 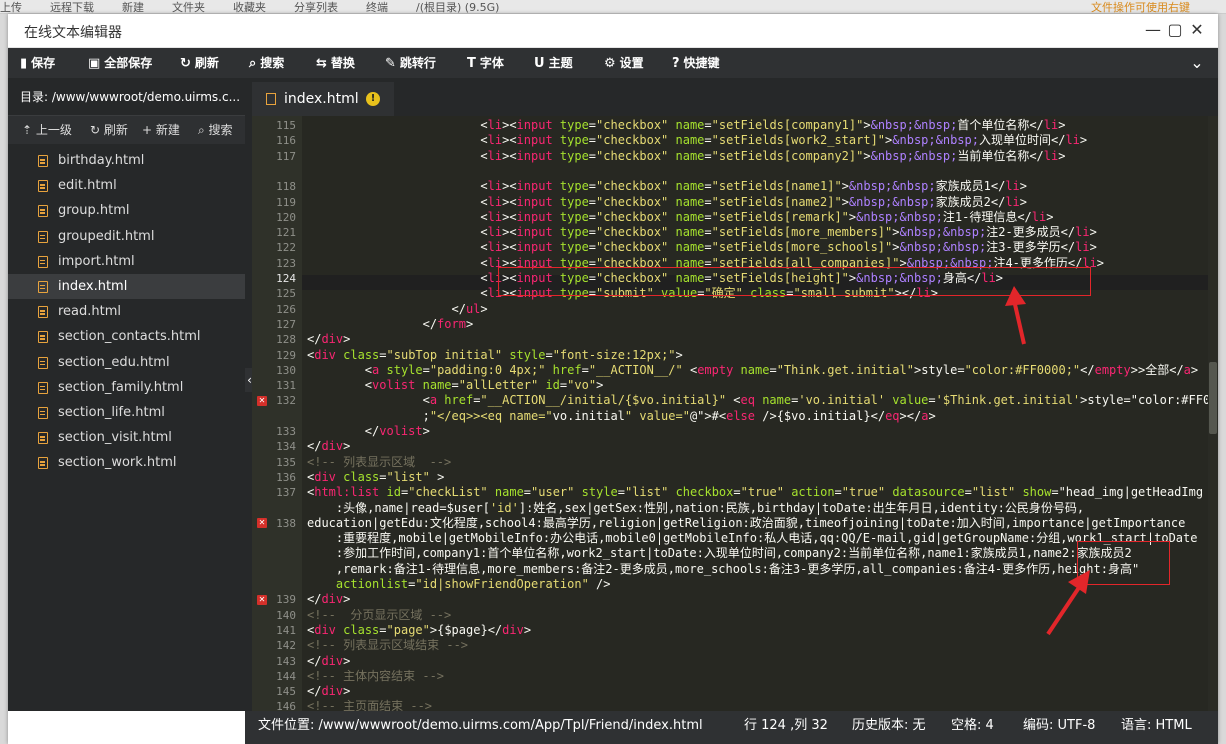 I want to click on close-button: ✕, so click(x=1197, y=30).